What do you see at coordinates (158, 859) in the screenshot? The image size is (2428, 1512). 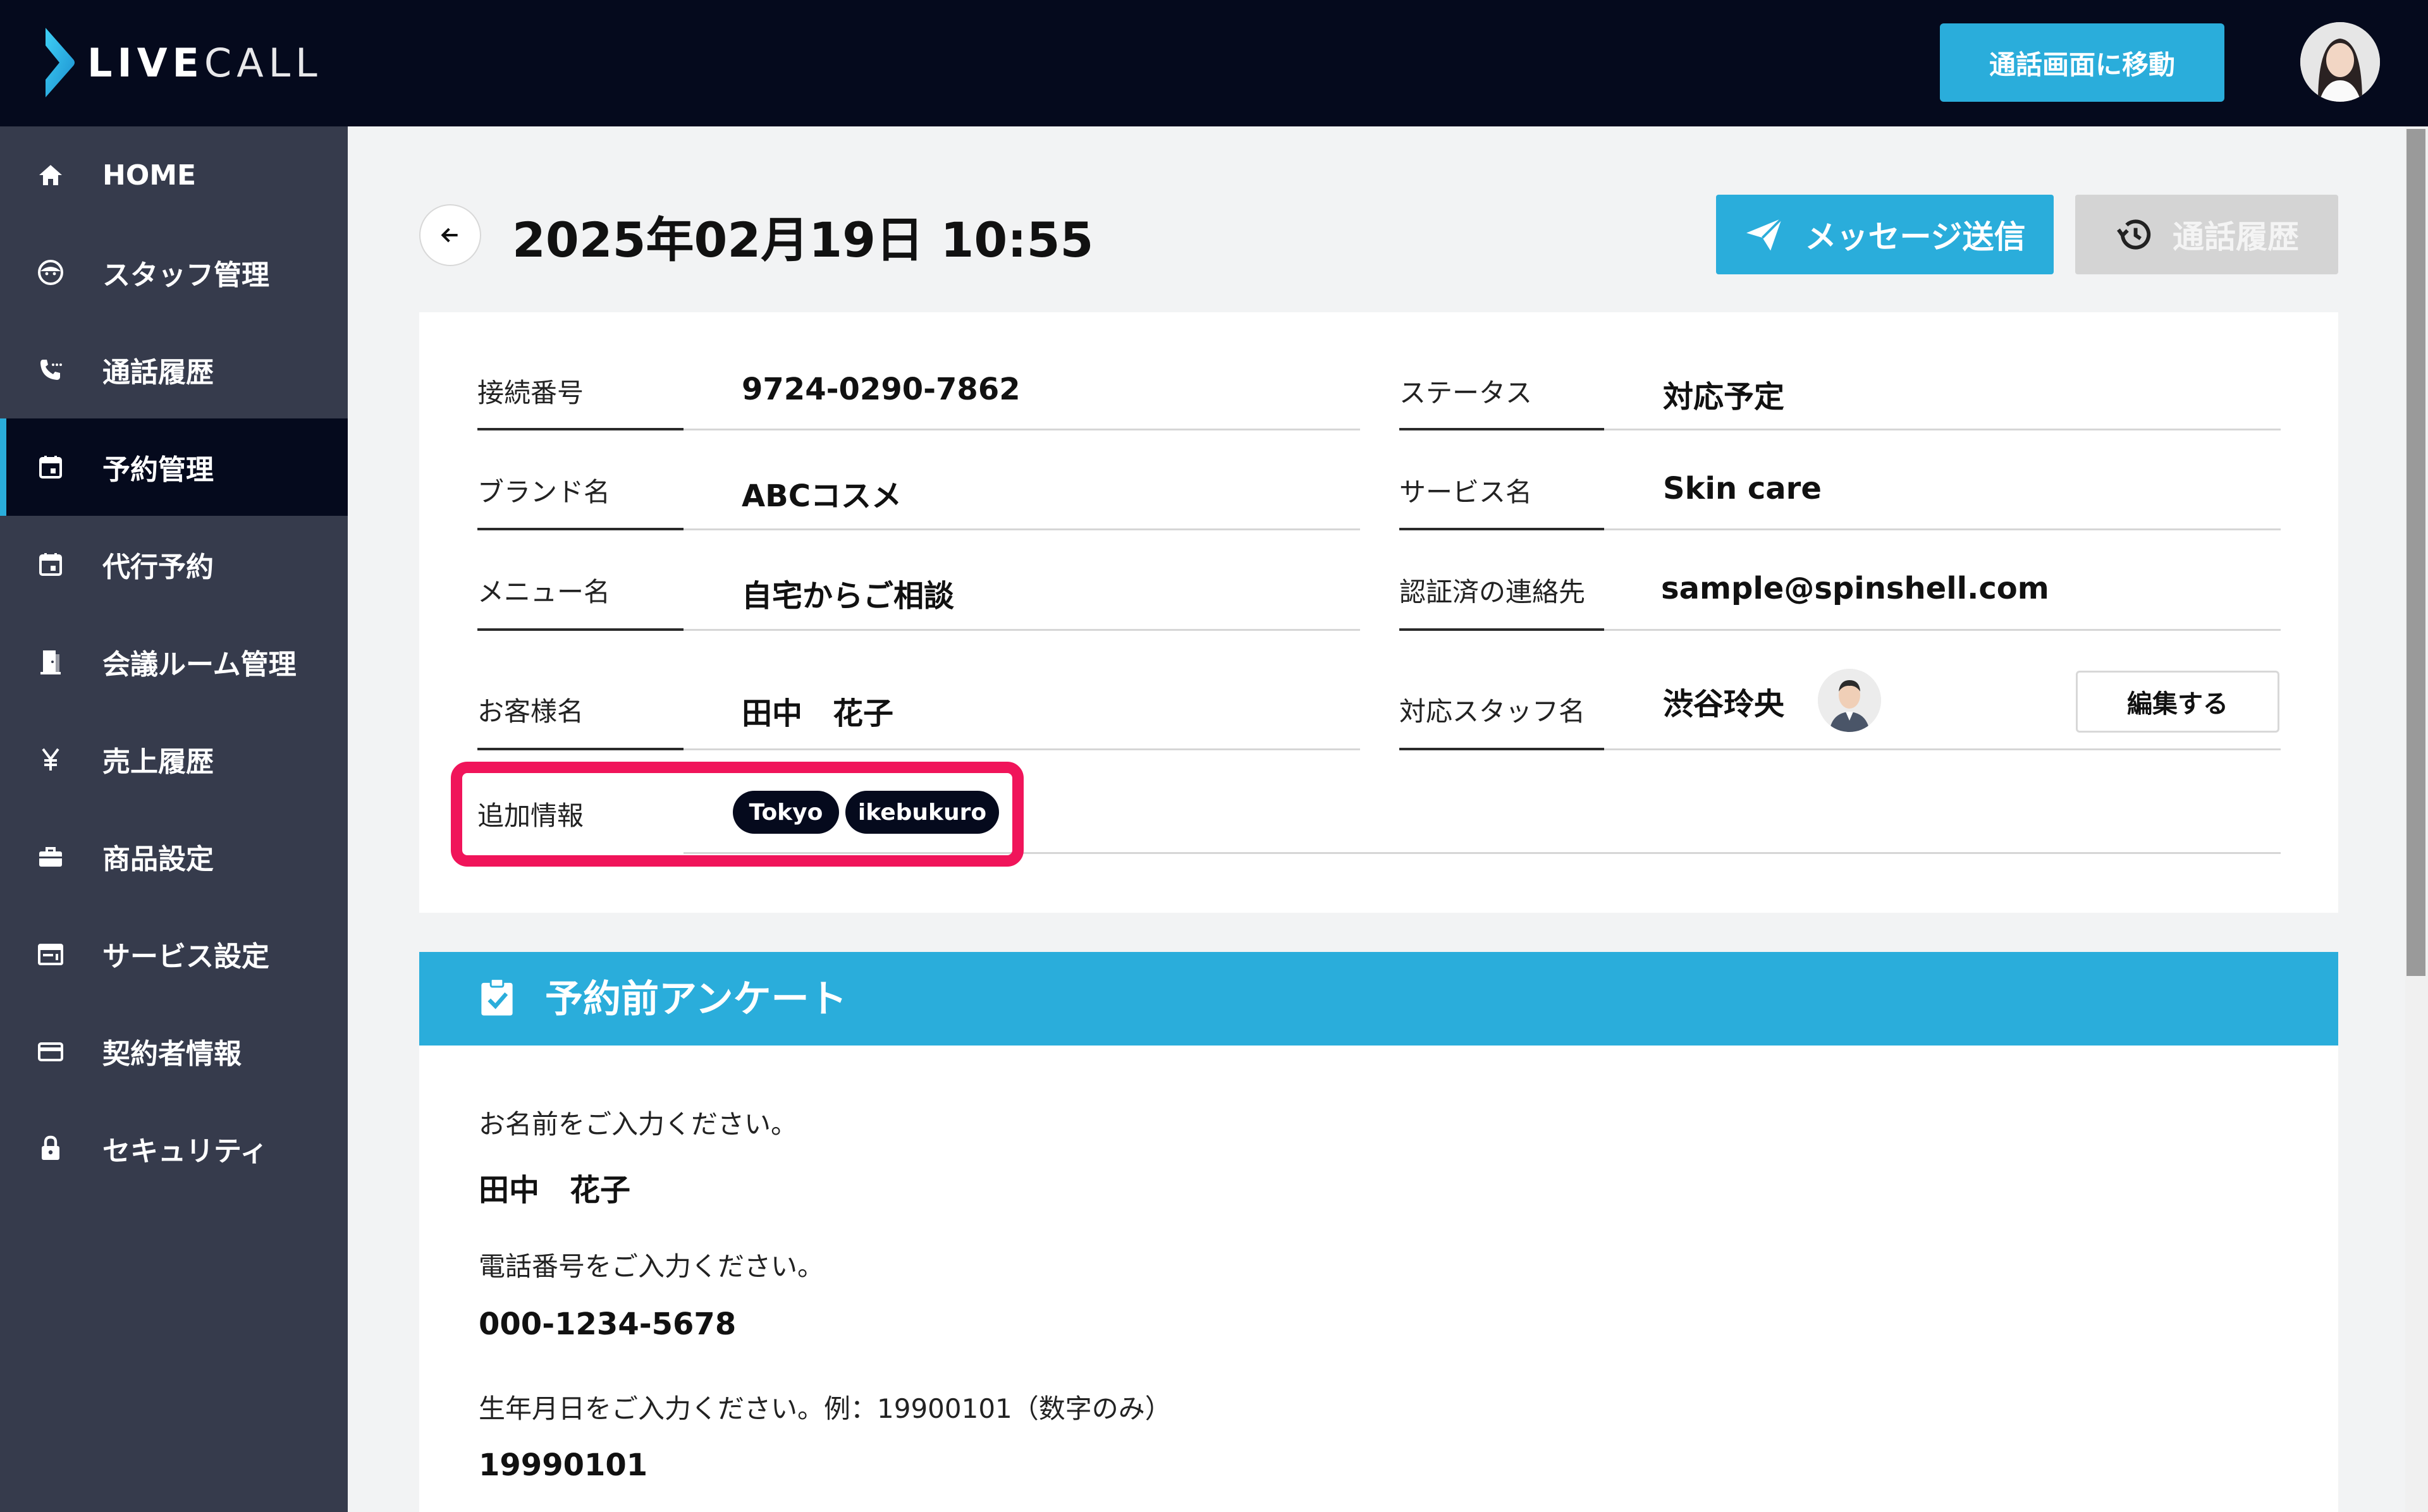 I see `sidebar-item-label: 商品設定` at bounding box center [158, 859].